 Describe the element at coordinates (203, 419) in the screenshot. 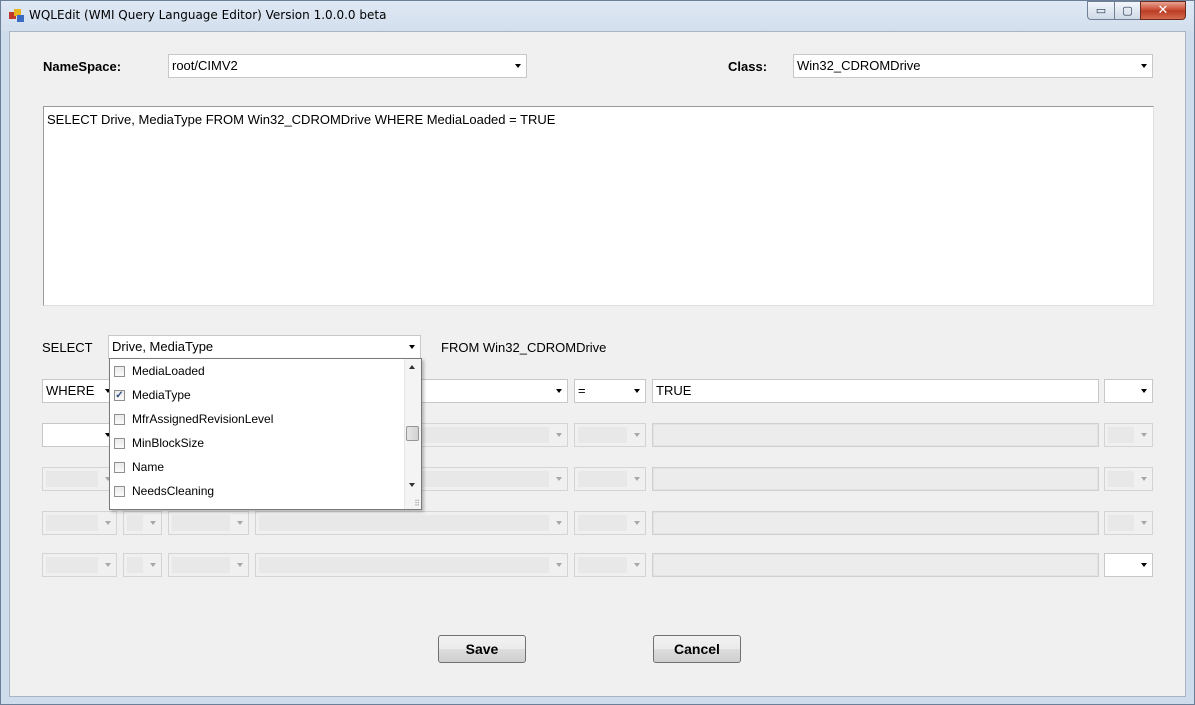

I see `list-item-label: MfrAssignedRevisionLevel` at that location.